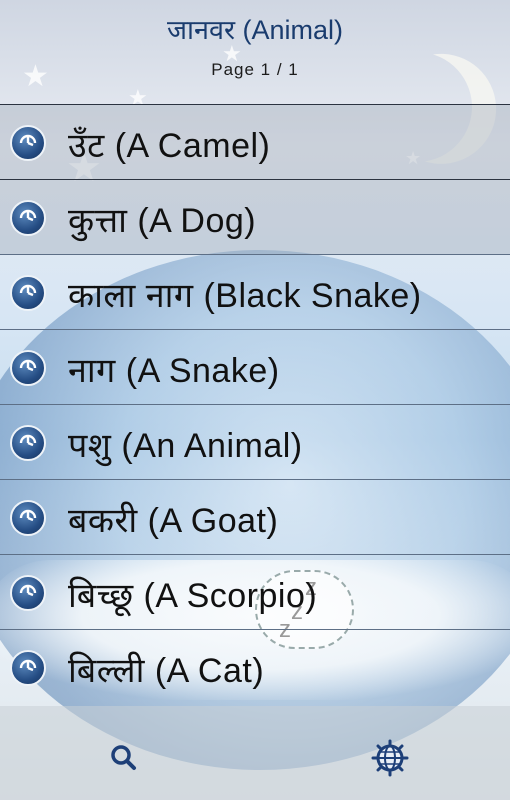 The width and height of the screenshot is (510, 800). I want to click on page-title: जानवर (Animal), so click(255, 30).